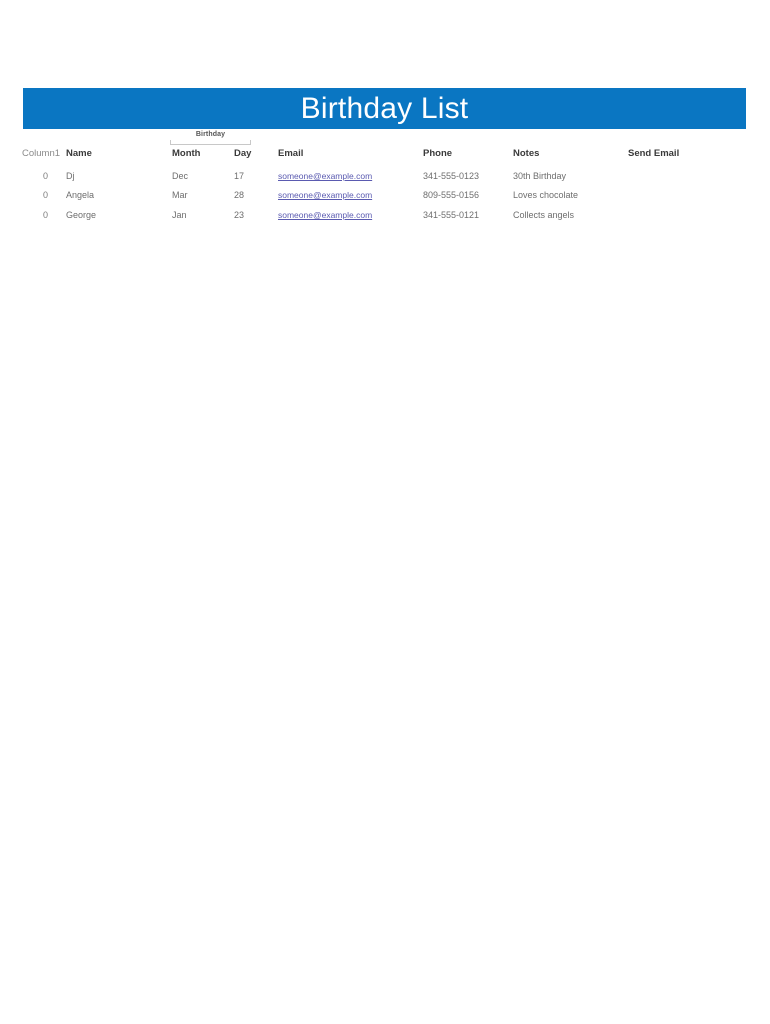  I want to click on cell-notes: 30th Birthday, so click(570, 176).